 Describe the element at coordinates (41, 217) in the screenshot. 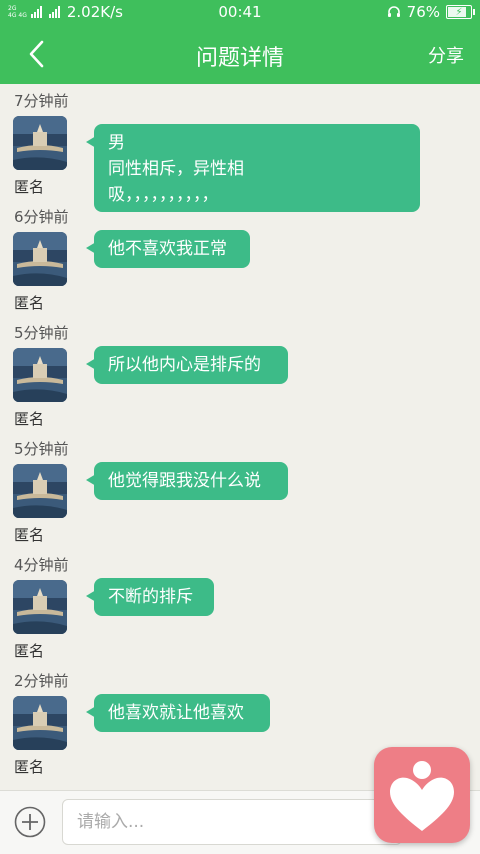

I see `message-time: 6分钟前` at that location.